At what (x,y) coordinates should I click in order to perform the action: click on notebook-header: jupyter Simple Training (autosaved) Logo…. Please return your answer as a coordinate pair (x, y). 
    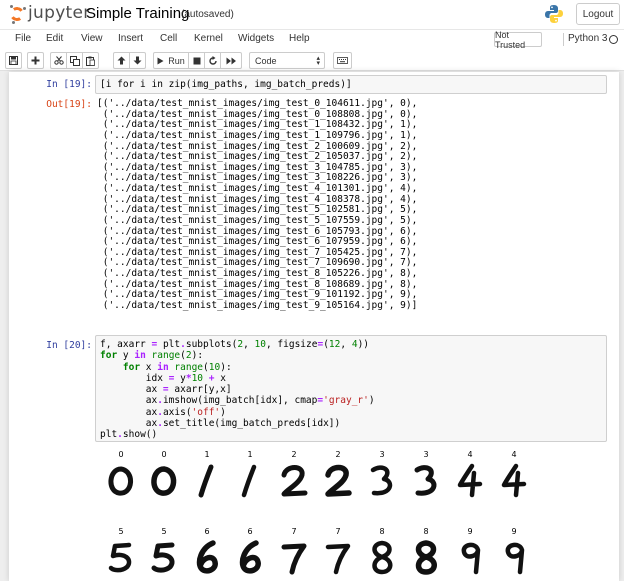
    Looking at the image, I should click on (312, 14).